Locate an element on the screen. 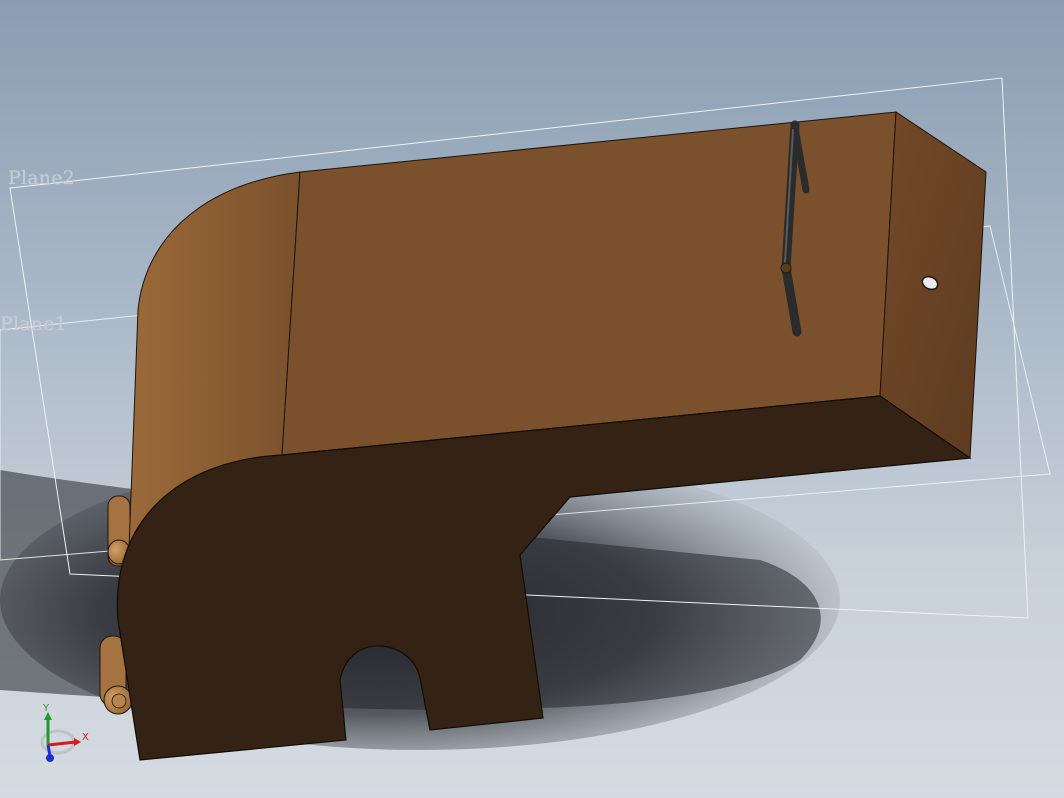 This screenshot has height=798, width=1064. axis-triad: Y X is located at coordinates (64, 732).